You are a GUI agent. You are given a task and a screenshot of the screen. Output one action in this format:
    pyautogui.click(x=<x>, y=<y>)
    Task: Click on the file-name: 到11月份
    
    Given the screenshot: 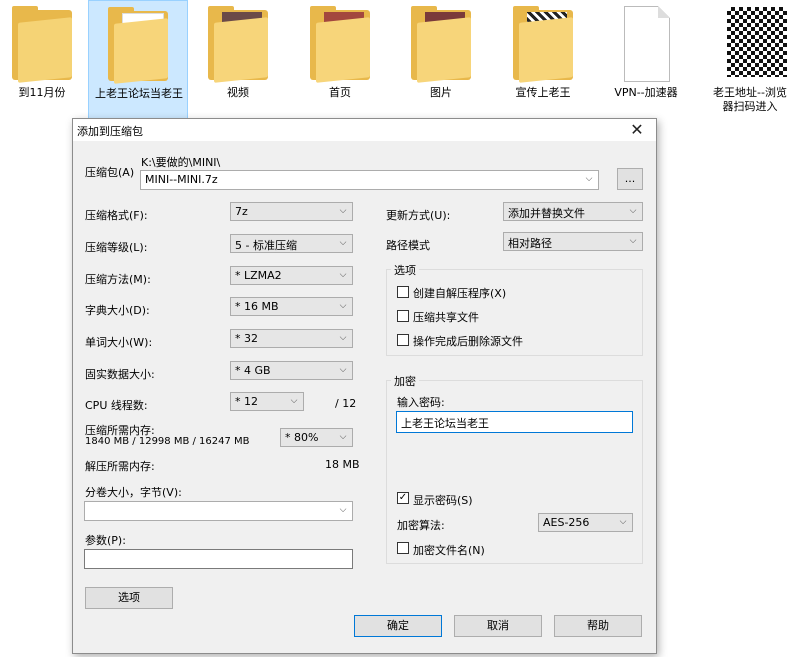 What is the action you would take?
    pyautogui.click(x=42, y=92)
    